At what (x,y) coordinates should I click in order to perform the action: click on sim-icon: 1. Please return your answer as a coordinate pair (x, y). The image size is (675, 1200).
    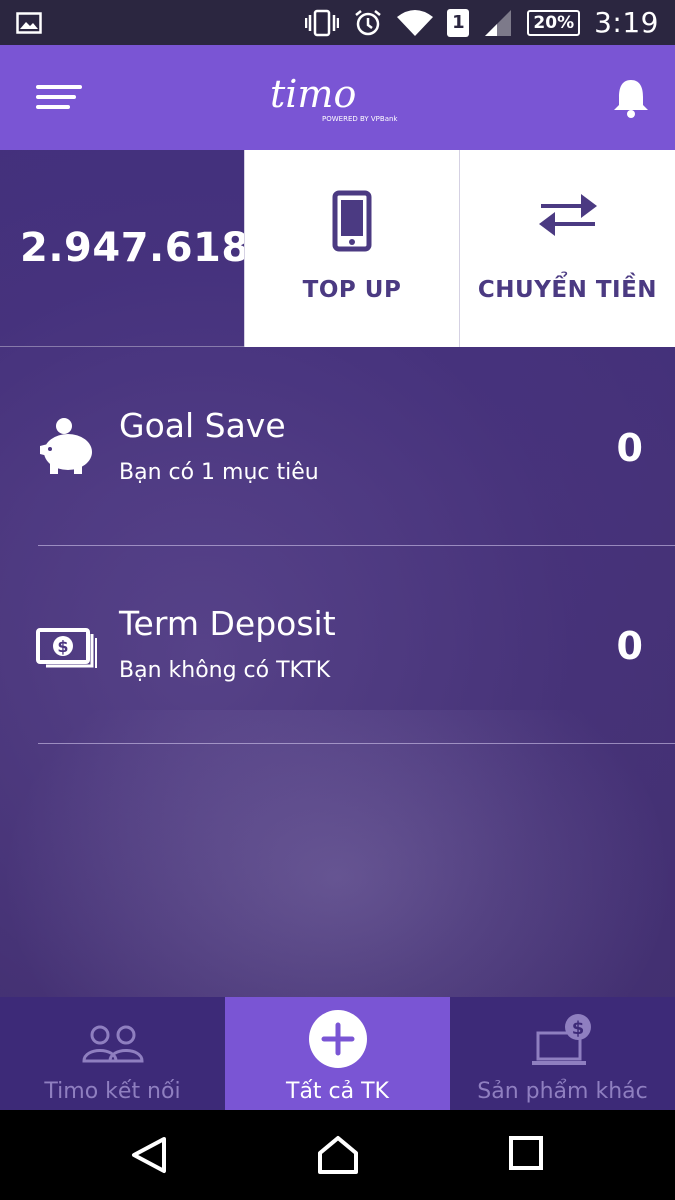
    Looking at the image, I should click on (458, 22).